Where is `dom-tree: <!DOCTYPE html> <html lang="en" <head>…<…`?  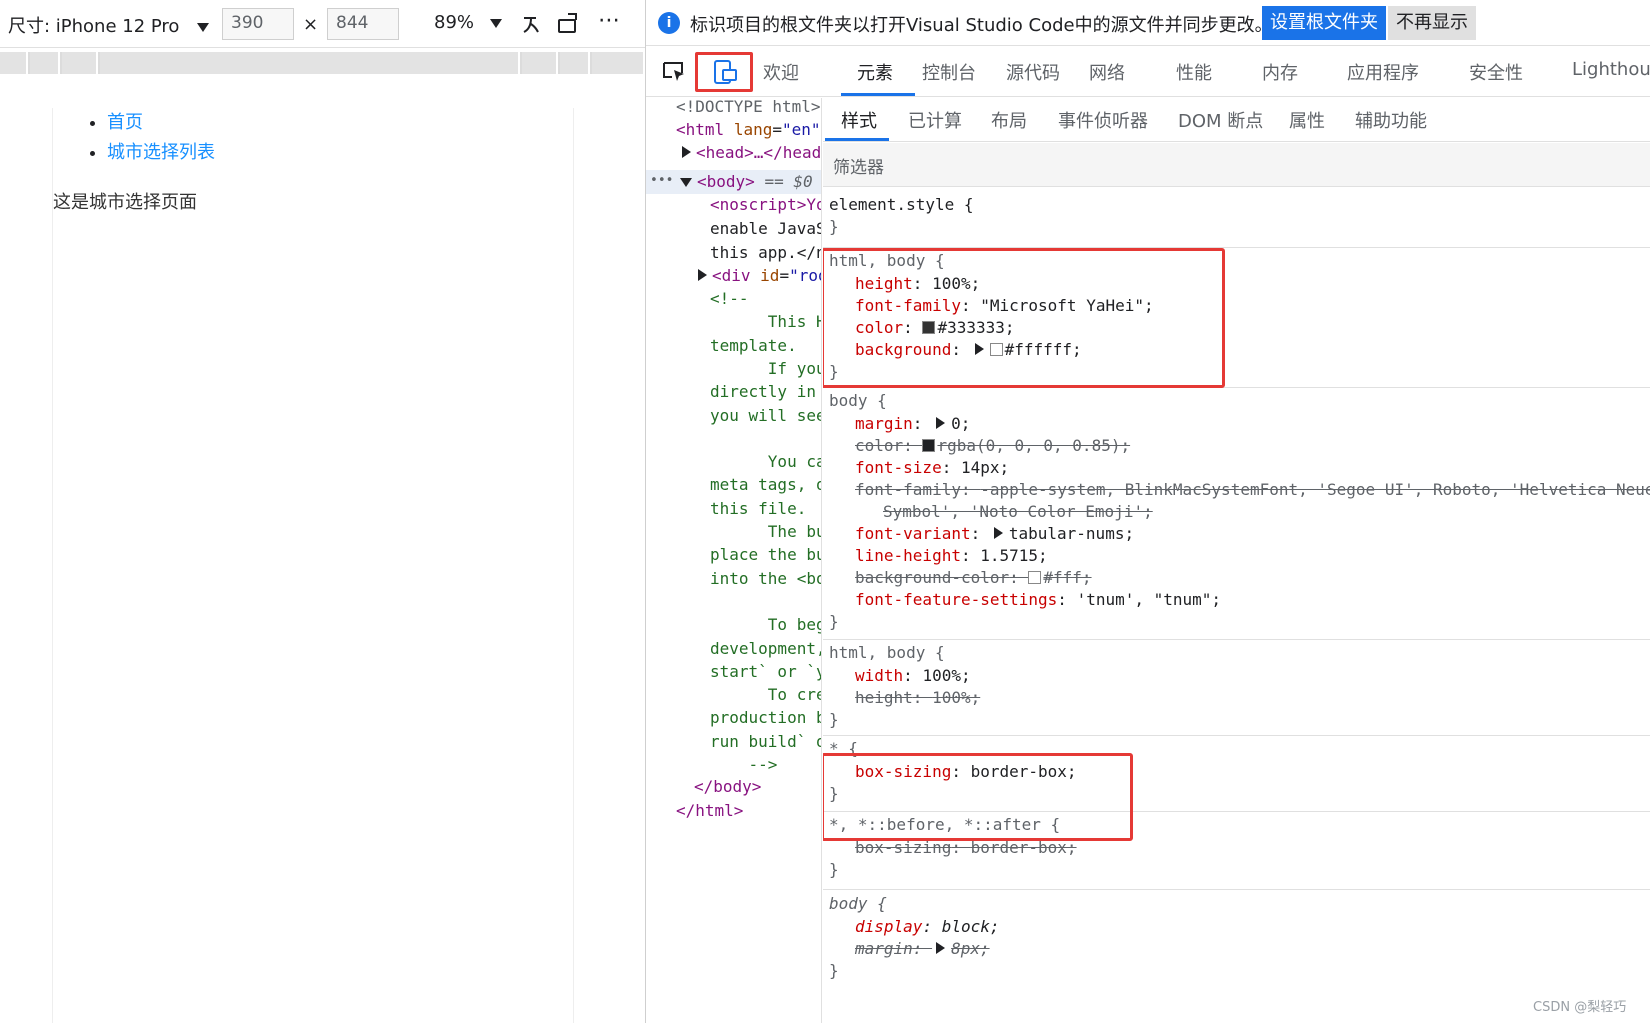 dom-tree: <!DOCTYPE html> <html lang="en" <head>…<… is located at coordinates (734, 560).